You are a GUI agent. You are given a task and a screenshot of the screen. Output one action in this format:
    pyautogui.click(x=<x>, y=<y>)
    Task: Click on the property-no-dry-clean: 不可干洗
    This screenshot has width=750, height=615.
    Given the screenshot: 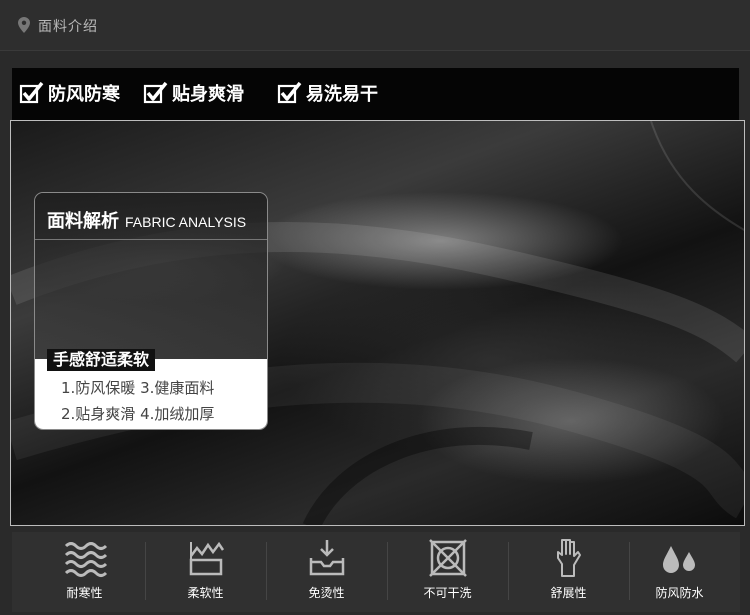 What is the action you would take?
    pyautogui.click(x=447, y=572)
    